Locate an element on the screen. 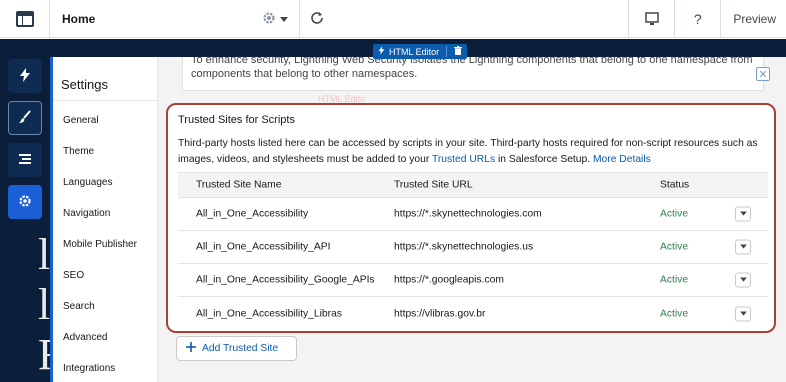 Image resolution: width=786 pixels, height=382 pixels. device-preview-icon is located at coordinates (651, 19).